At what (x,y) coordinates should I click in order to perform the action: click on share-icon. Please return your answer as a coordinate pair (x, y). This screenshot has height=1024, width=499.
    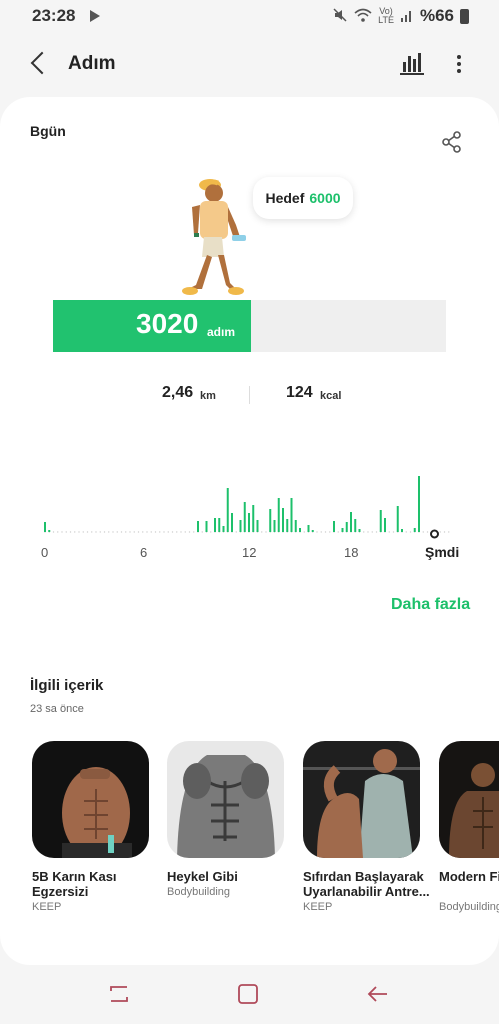
    Looking at the image, I should click on (452, 142).